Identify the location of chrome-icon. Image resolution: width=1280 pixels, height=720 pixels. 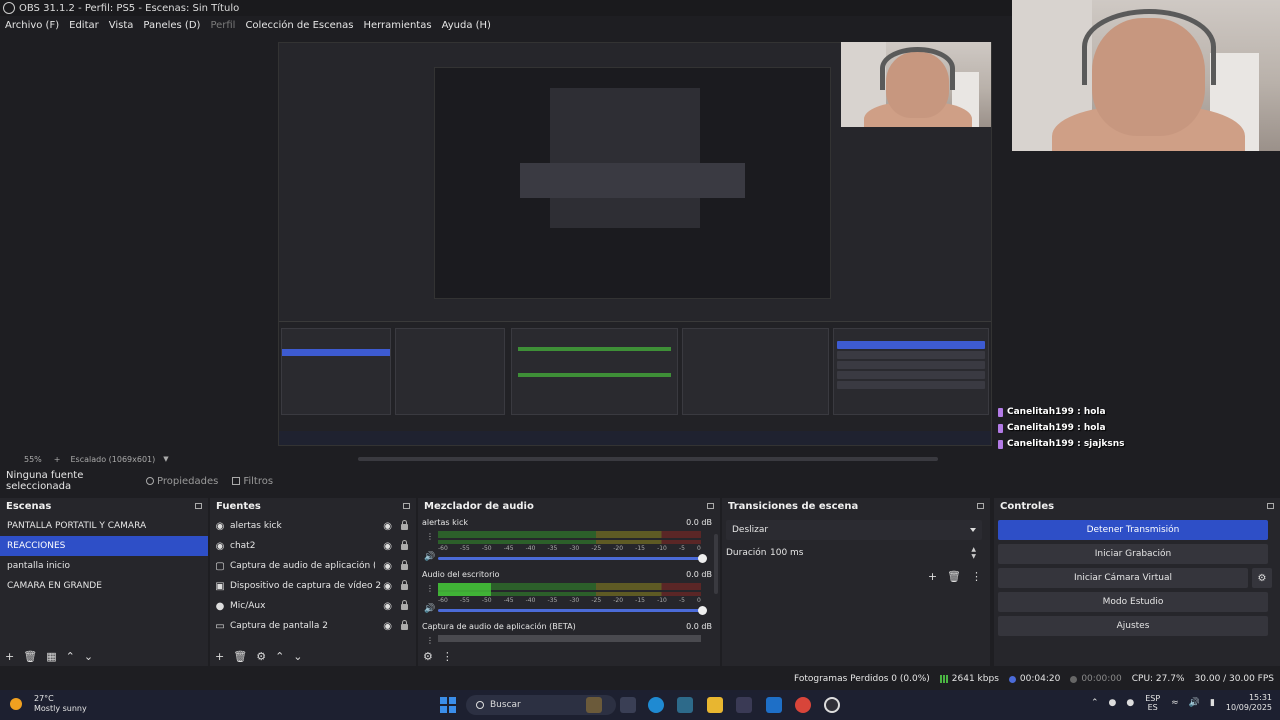
(803, 705).